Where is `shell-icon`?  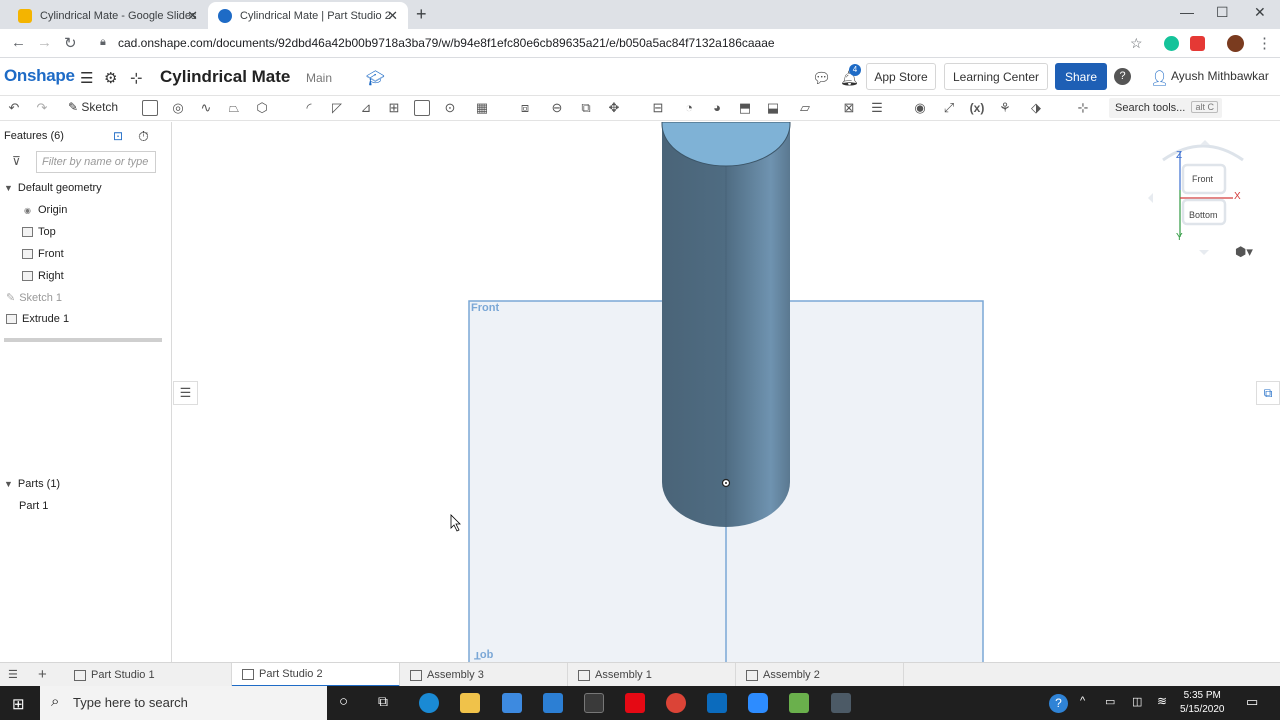 shell-icon is located at coordinates (422, 108).